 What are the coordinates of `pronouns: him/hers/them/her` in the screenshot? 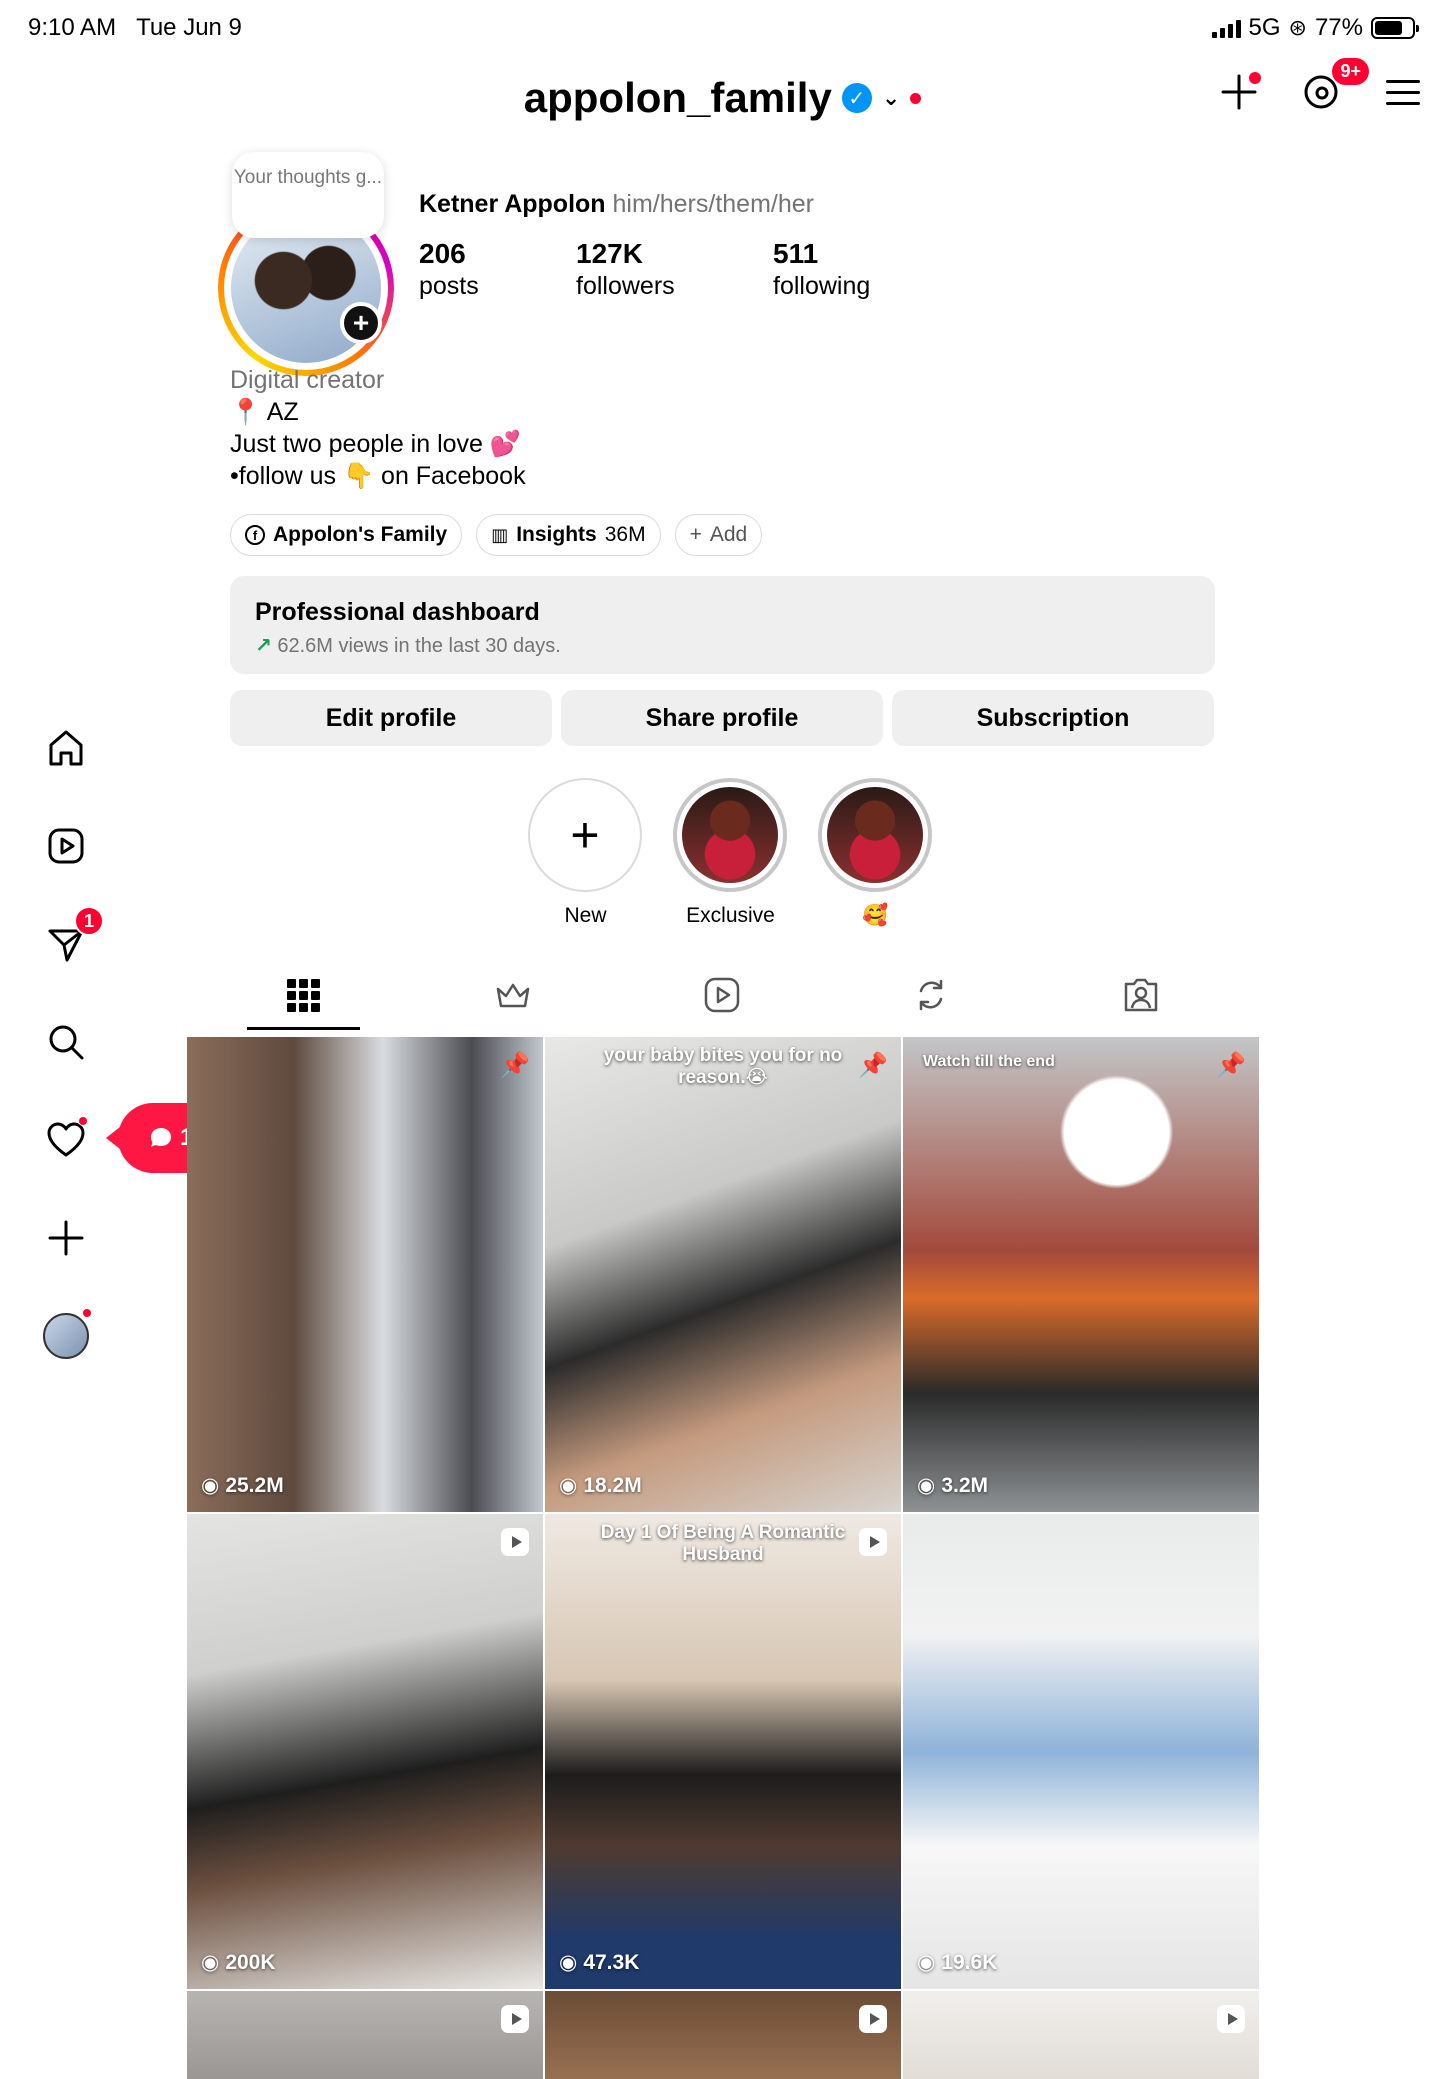 It's located at (713, 204).